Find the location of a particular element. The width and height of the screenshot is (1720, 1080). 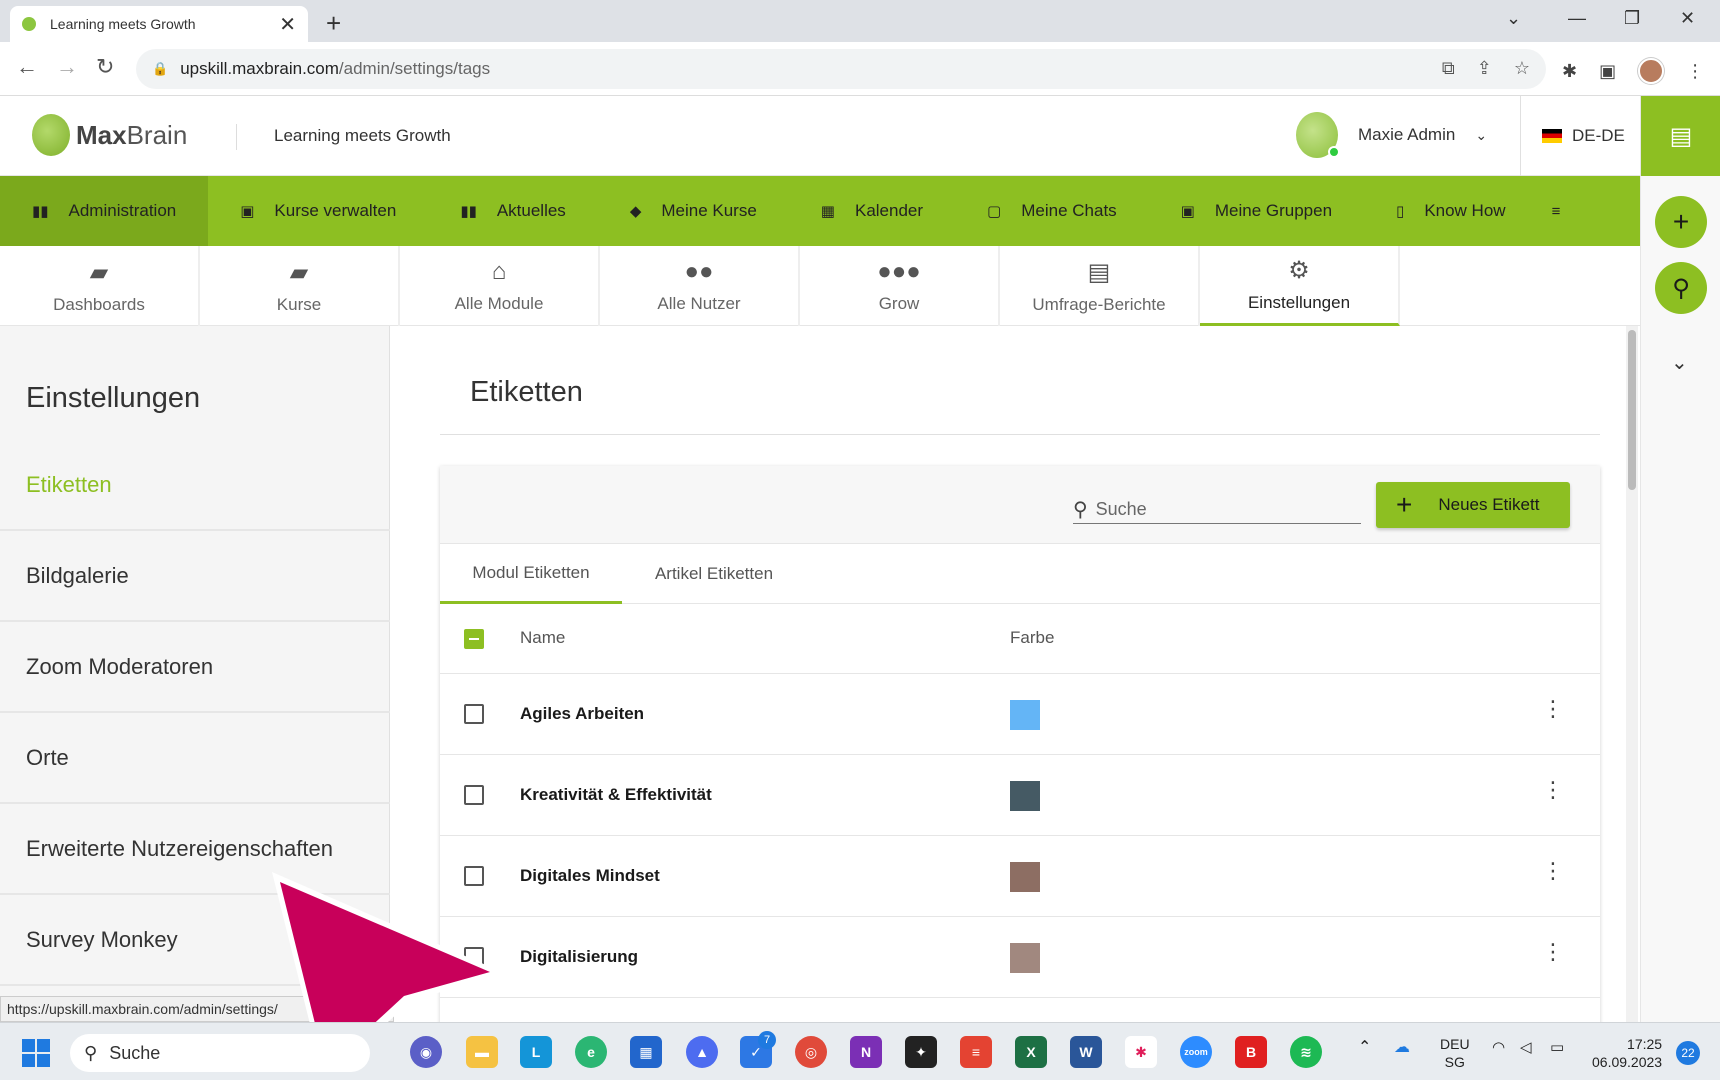

tab-dashboards: ▰ Dashboards is located at coordinates (100, 286).